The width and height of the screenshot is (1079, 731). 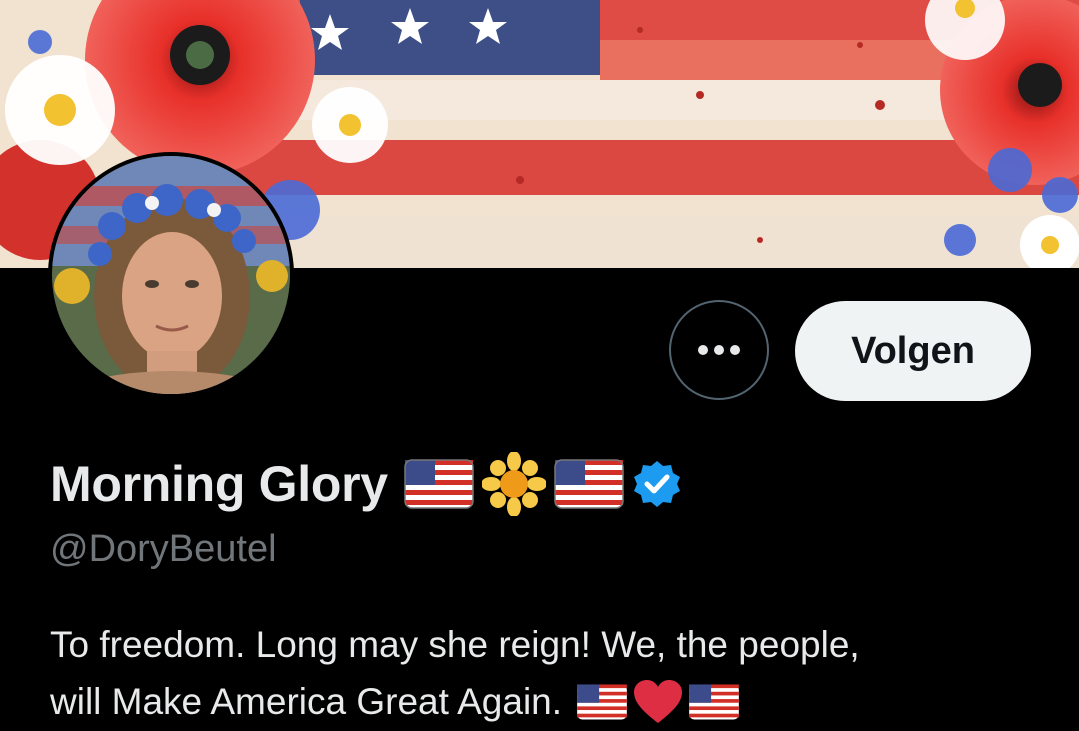 I want to click on follow-button-label: Volgen, so click(x=913, y=350).